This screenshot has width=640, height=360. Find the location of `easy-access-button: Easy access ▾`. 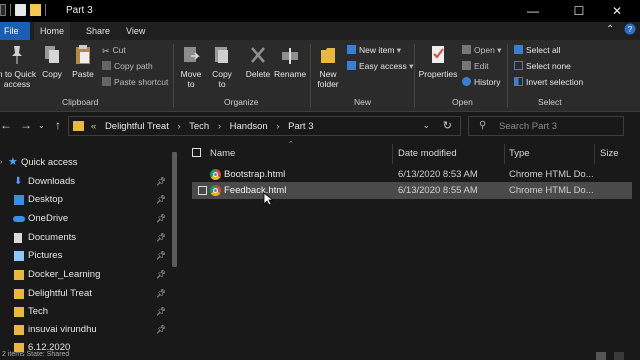

easy-access-button: Easy access ▾ is located at coordinates (380, 66).